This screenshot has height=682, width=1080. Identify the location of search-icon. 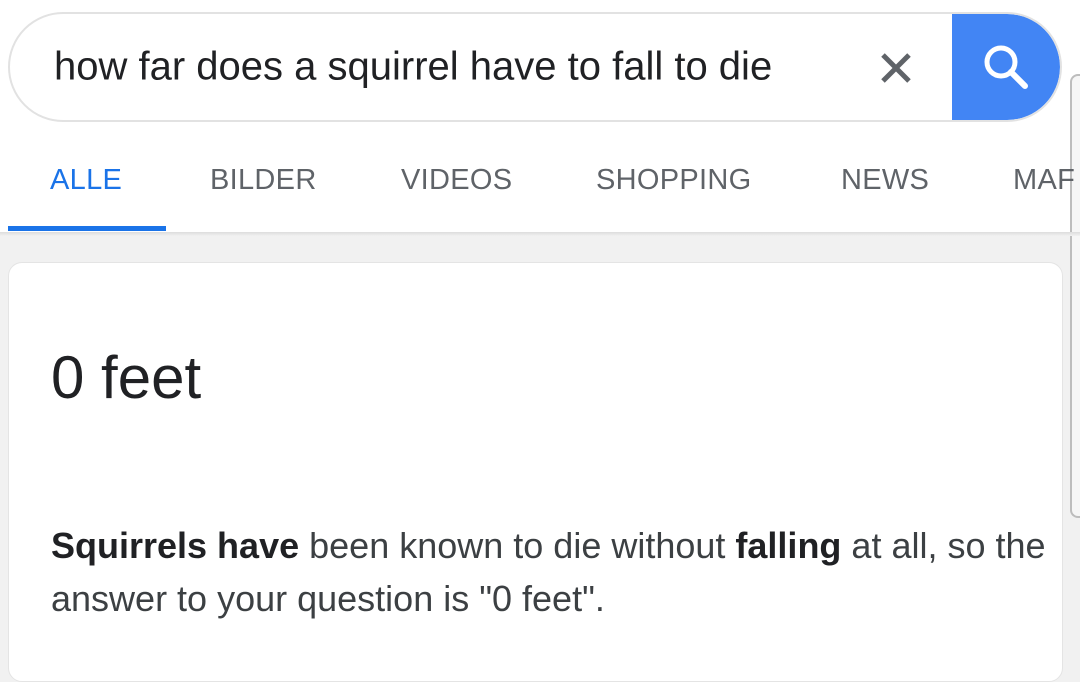
(1006, 67).